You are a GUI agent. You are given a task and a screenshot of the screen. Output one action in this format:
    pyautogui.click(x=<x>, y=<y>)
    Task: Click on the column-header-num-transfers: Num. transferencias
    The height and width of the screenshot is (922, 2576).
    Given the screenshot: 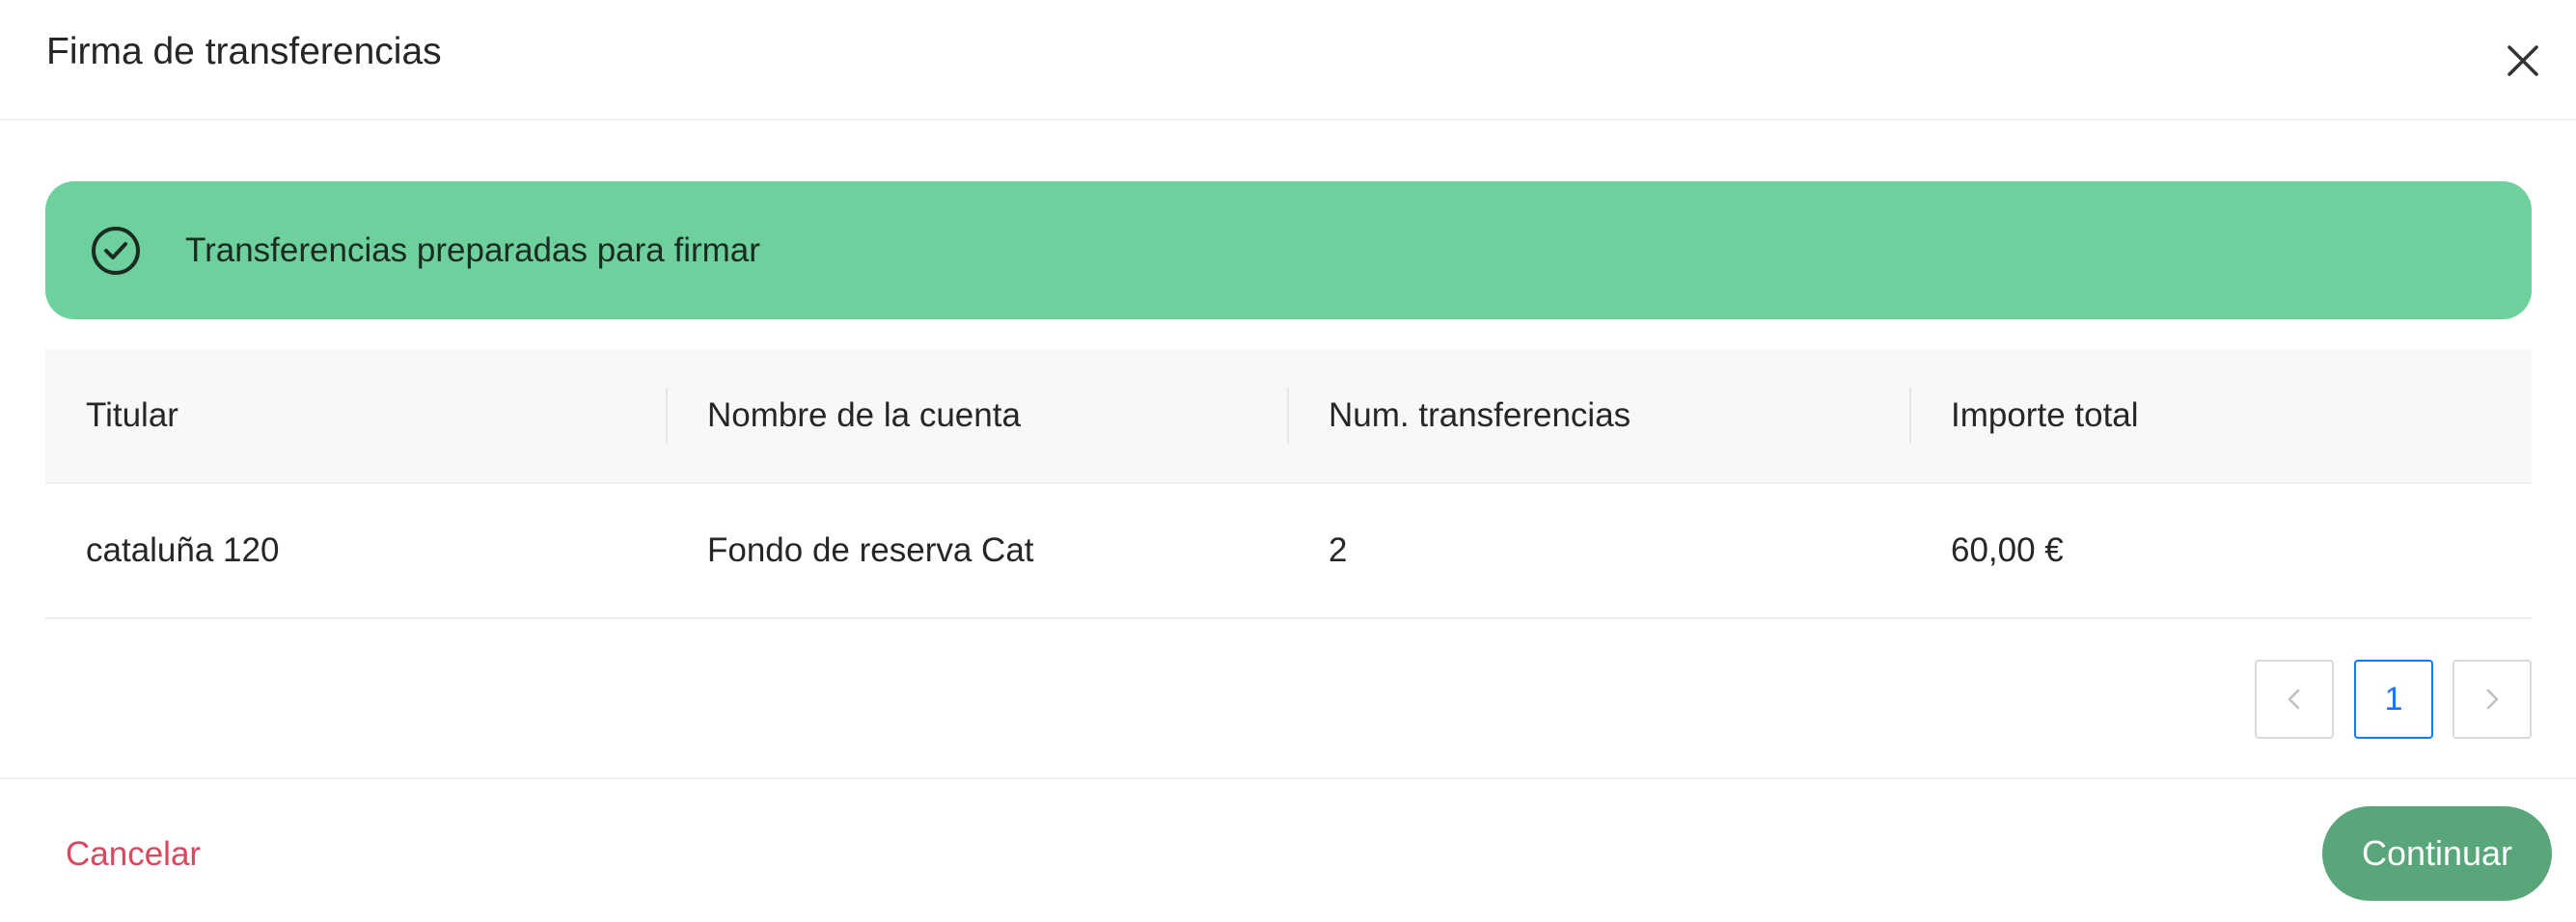 What is the action you would take?
    pyautogui.click(x=1599, y=415)
    